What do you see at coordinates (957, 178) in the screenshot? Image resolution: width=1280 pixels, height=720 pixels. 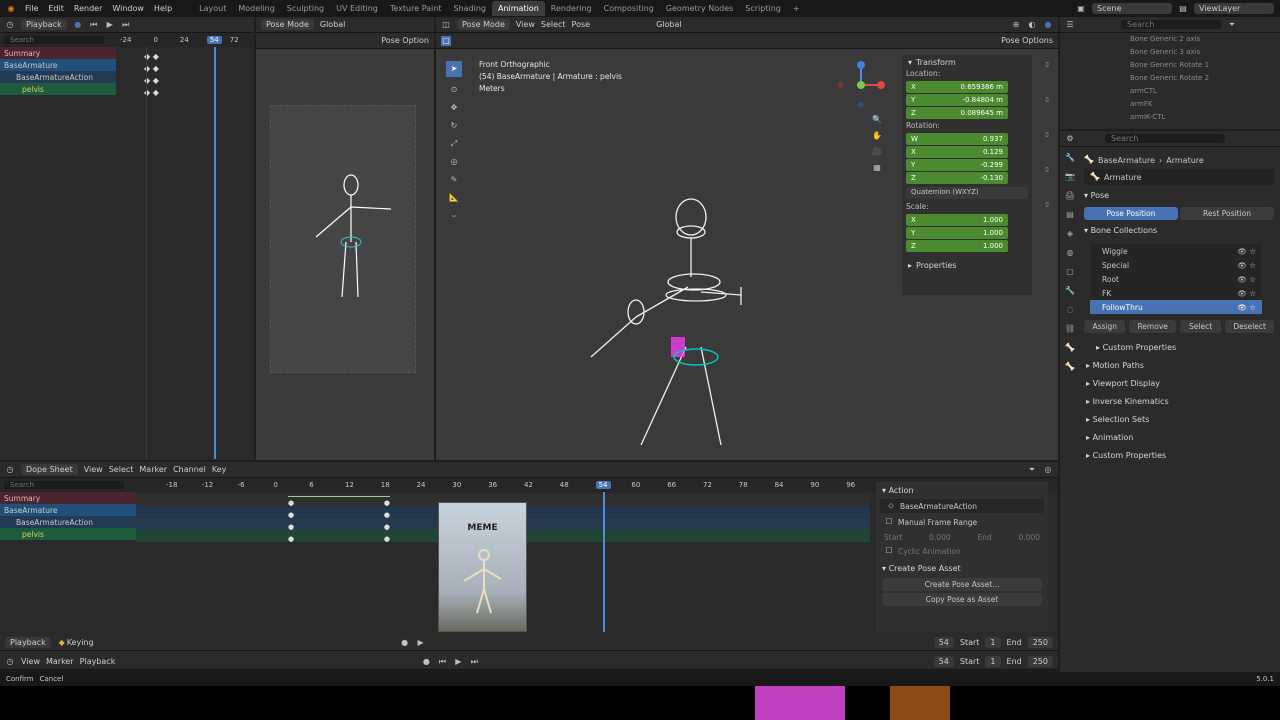 I see `rotation-z-field: Z -0.130` at bounding box center [957, 178].